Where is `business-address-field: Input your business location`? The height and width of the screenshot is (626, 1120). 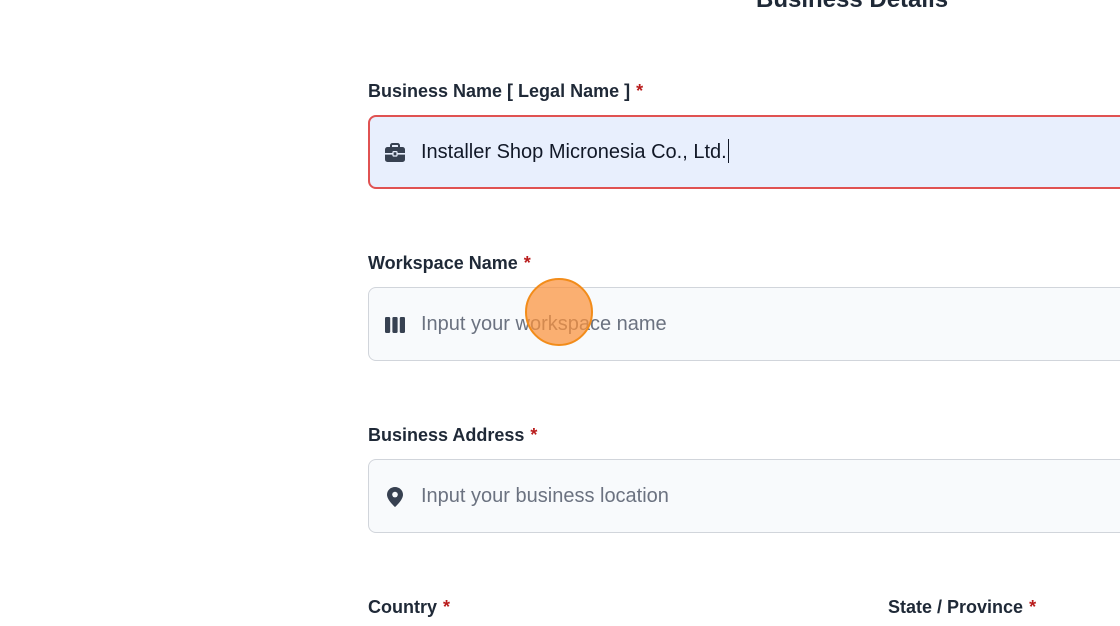
business-address-field: Input your business location is located at coordinates (744, 496).